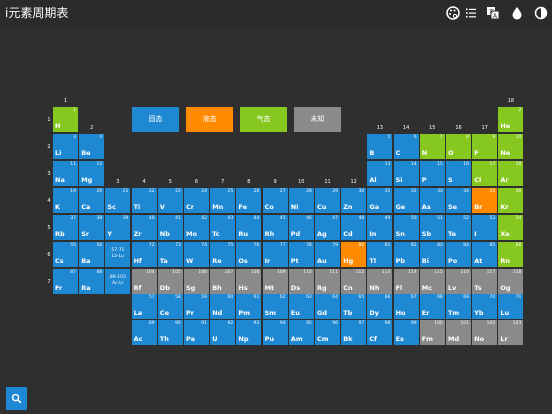  I want to click on element-cell: 91 Pa, so click(196, 332).